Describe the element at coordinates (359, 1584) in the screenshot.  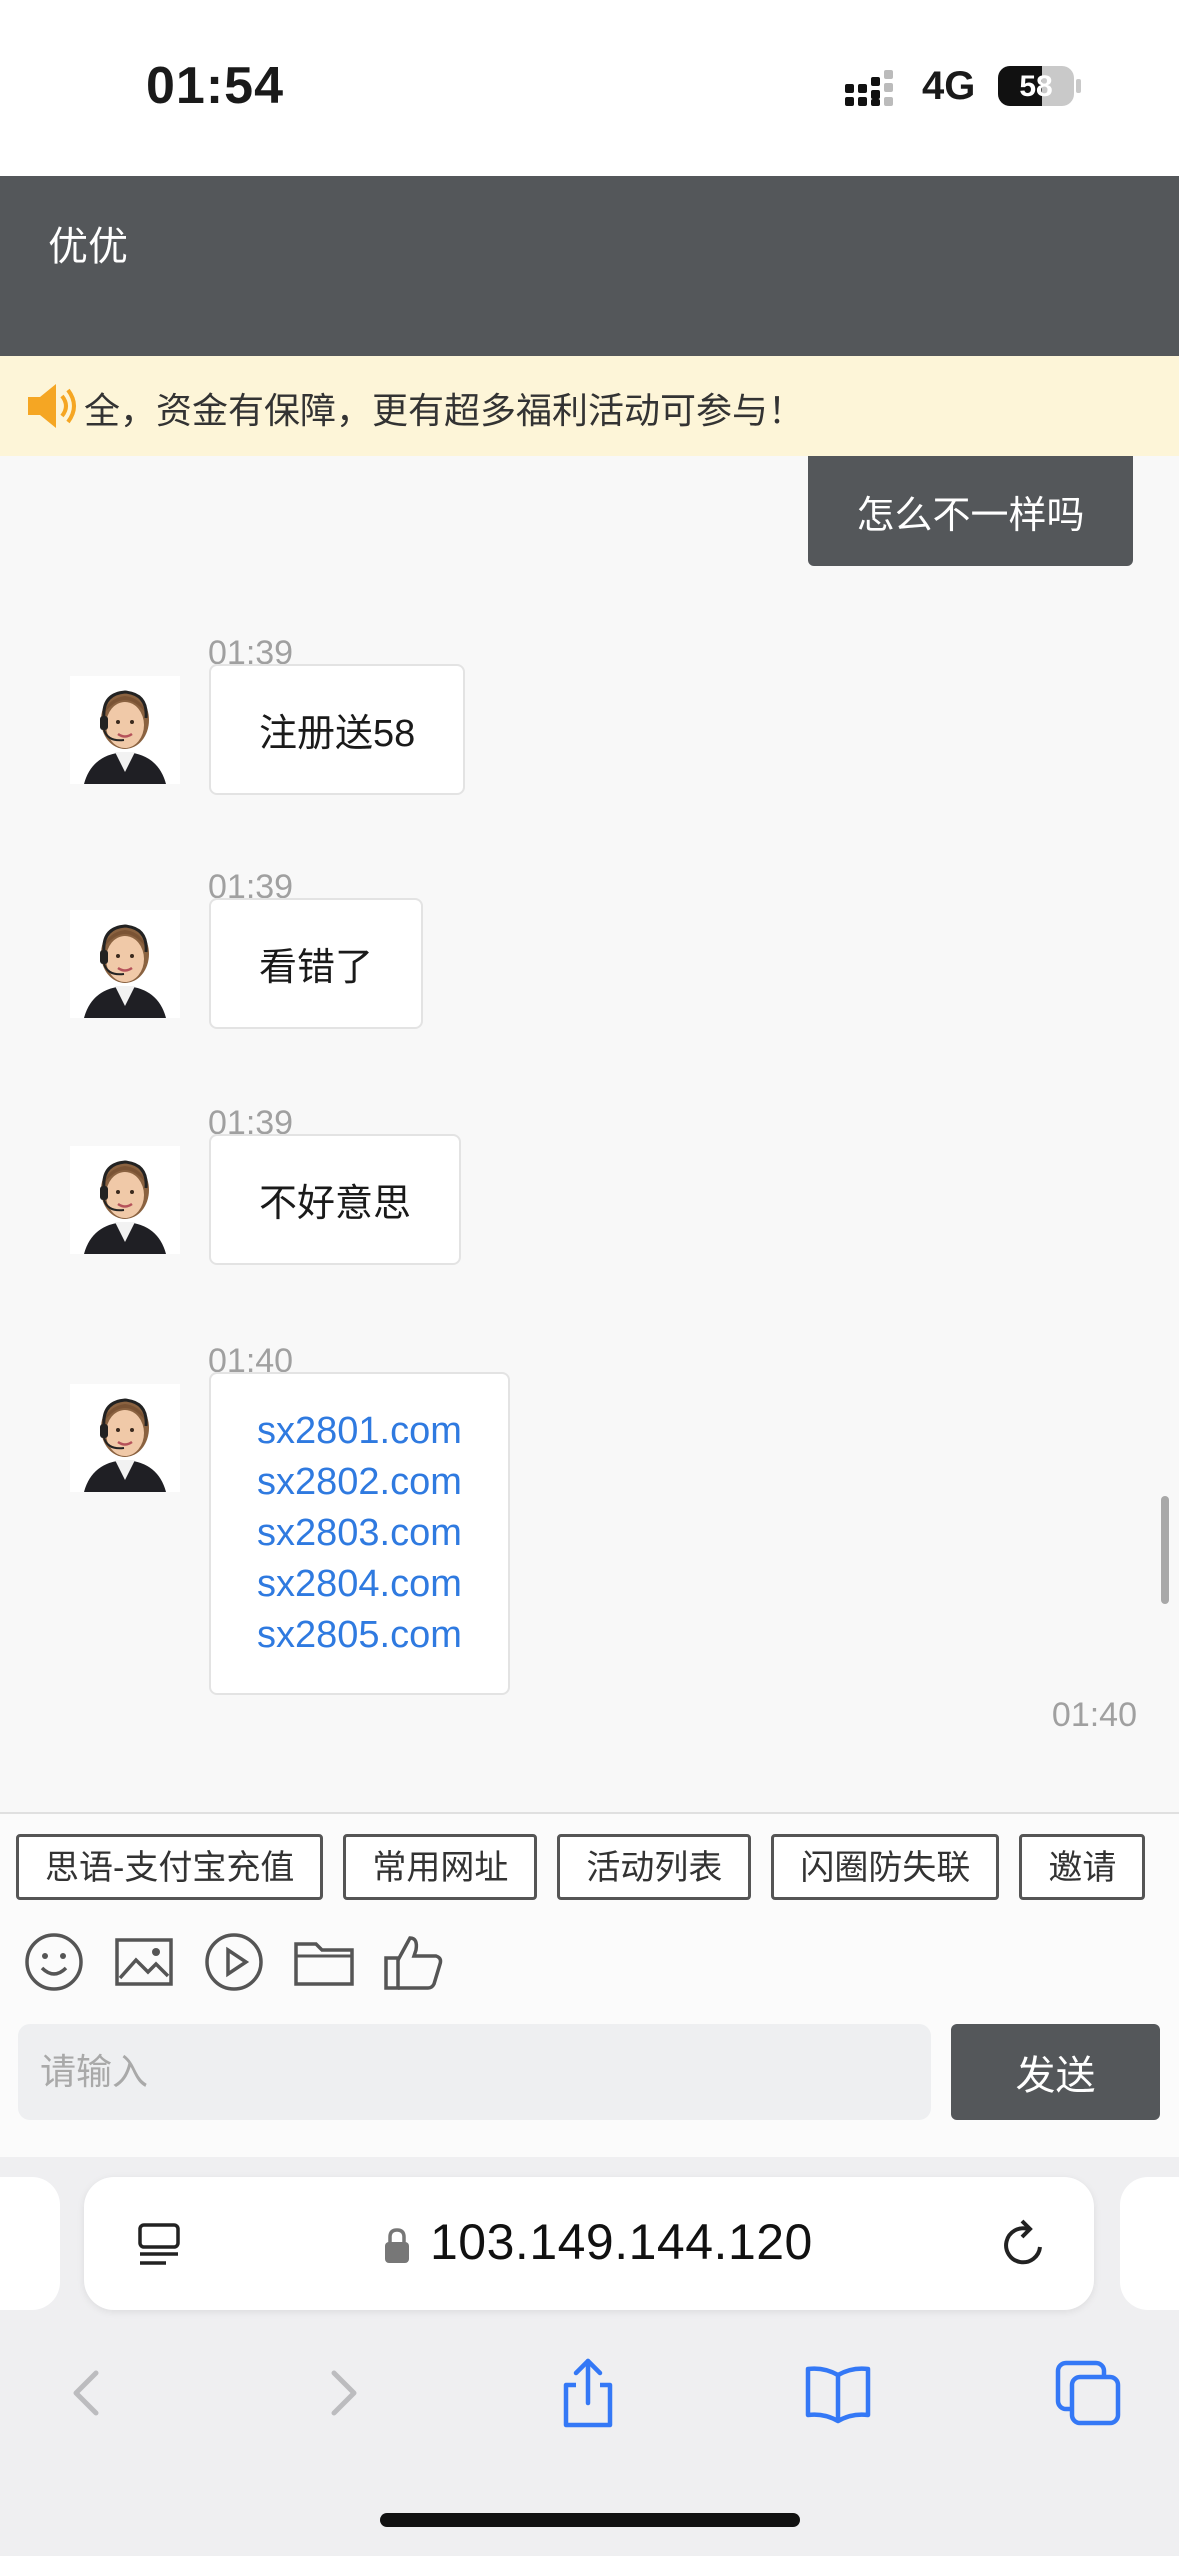
I see `message-link: sx2804.com` at that location.